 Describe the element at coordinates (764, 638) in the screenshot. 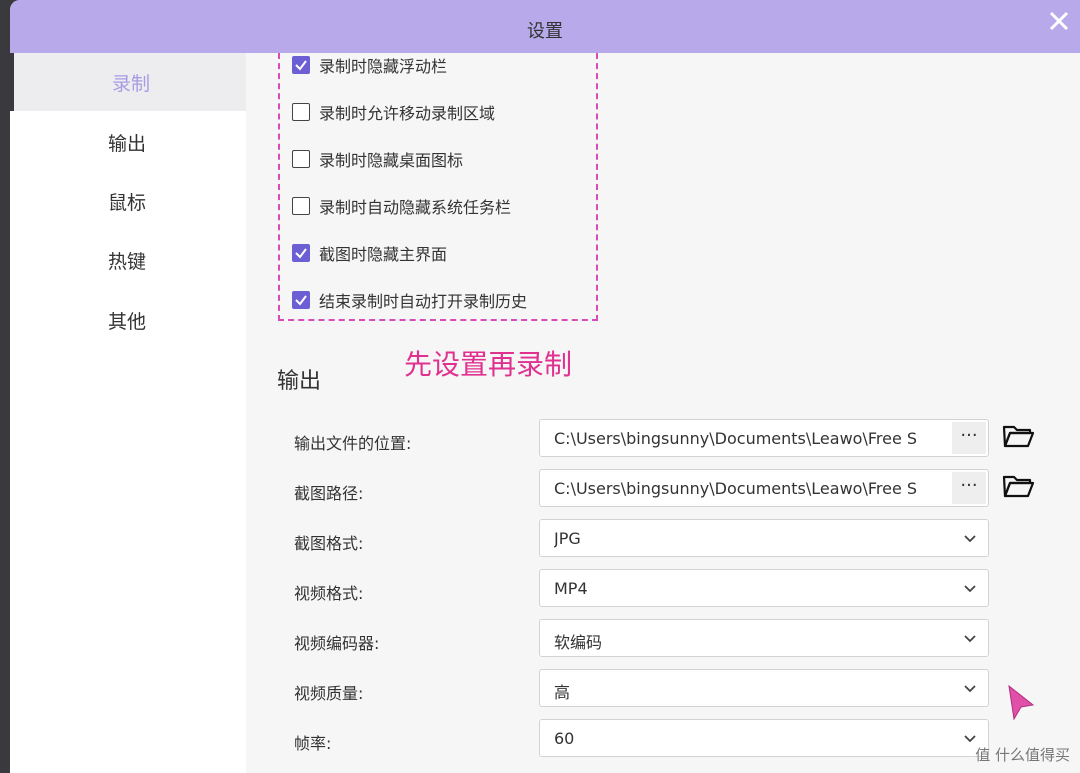

I see `video-encoder-select: 软编码` at that location.